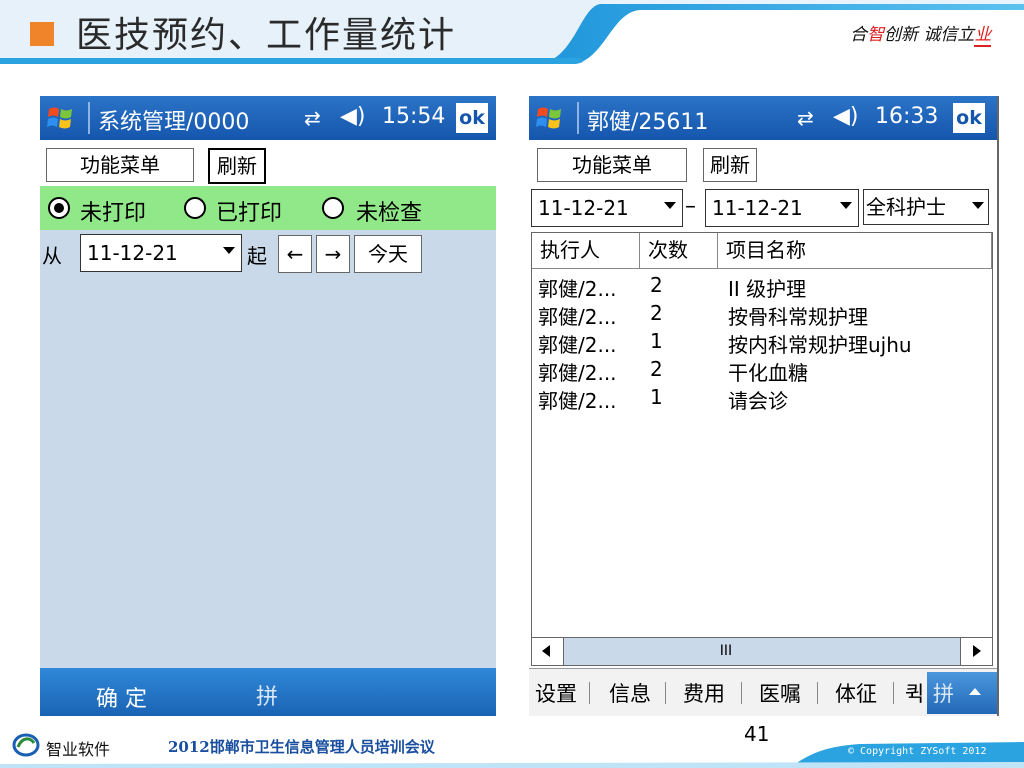  I want to click on tab-orders: 医嘱, so click(780, 693).